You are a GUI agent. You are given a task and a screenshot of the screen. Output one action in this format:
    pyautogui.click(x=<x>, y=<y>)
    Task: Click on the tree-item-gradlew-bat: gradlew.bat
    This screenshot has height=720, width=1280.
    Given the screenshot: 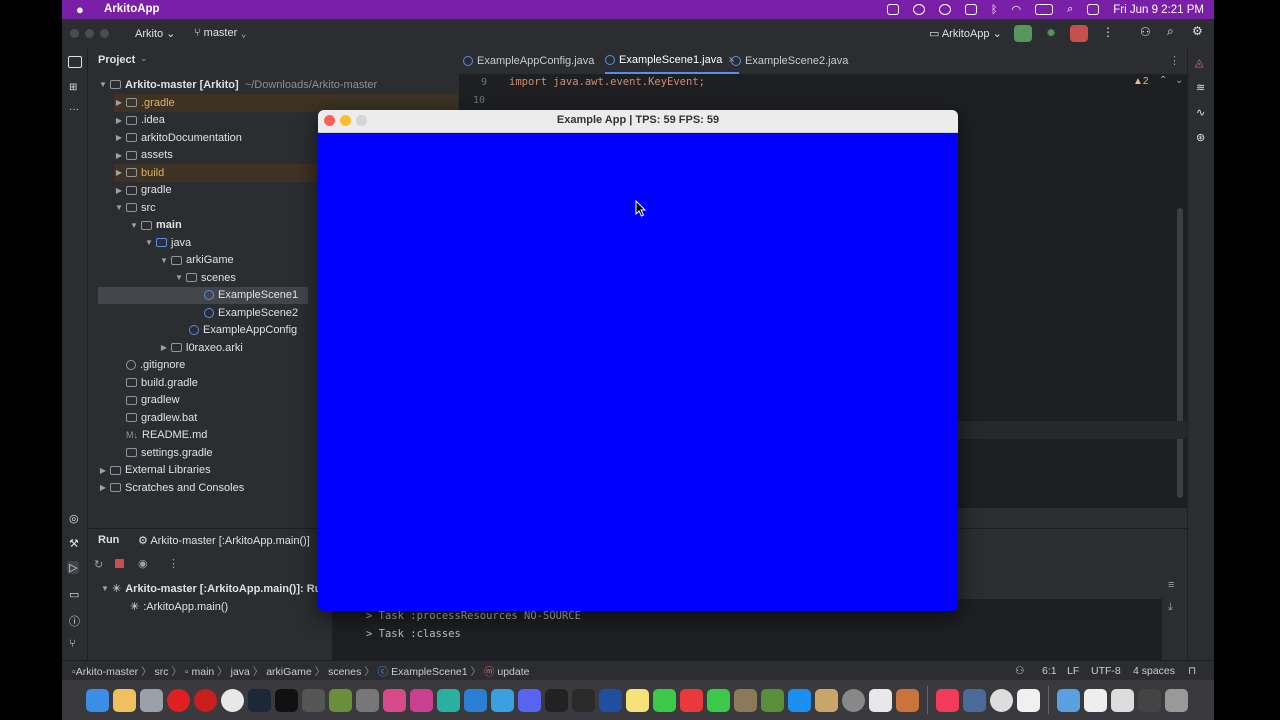 What is the action you would take?
    pyautogui.click(x=161, y=418)
    